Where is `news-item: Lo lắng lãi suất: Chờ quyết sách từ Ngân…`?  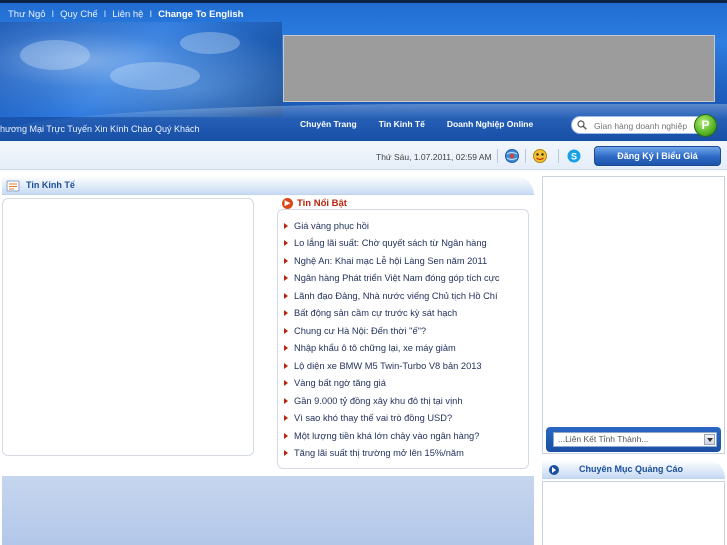
news-item: Lo lắng lãi suất: Chờ quyết sách từ Ngân… is located at coordinates (406, 244).